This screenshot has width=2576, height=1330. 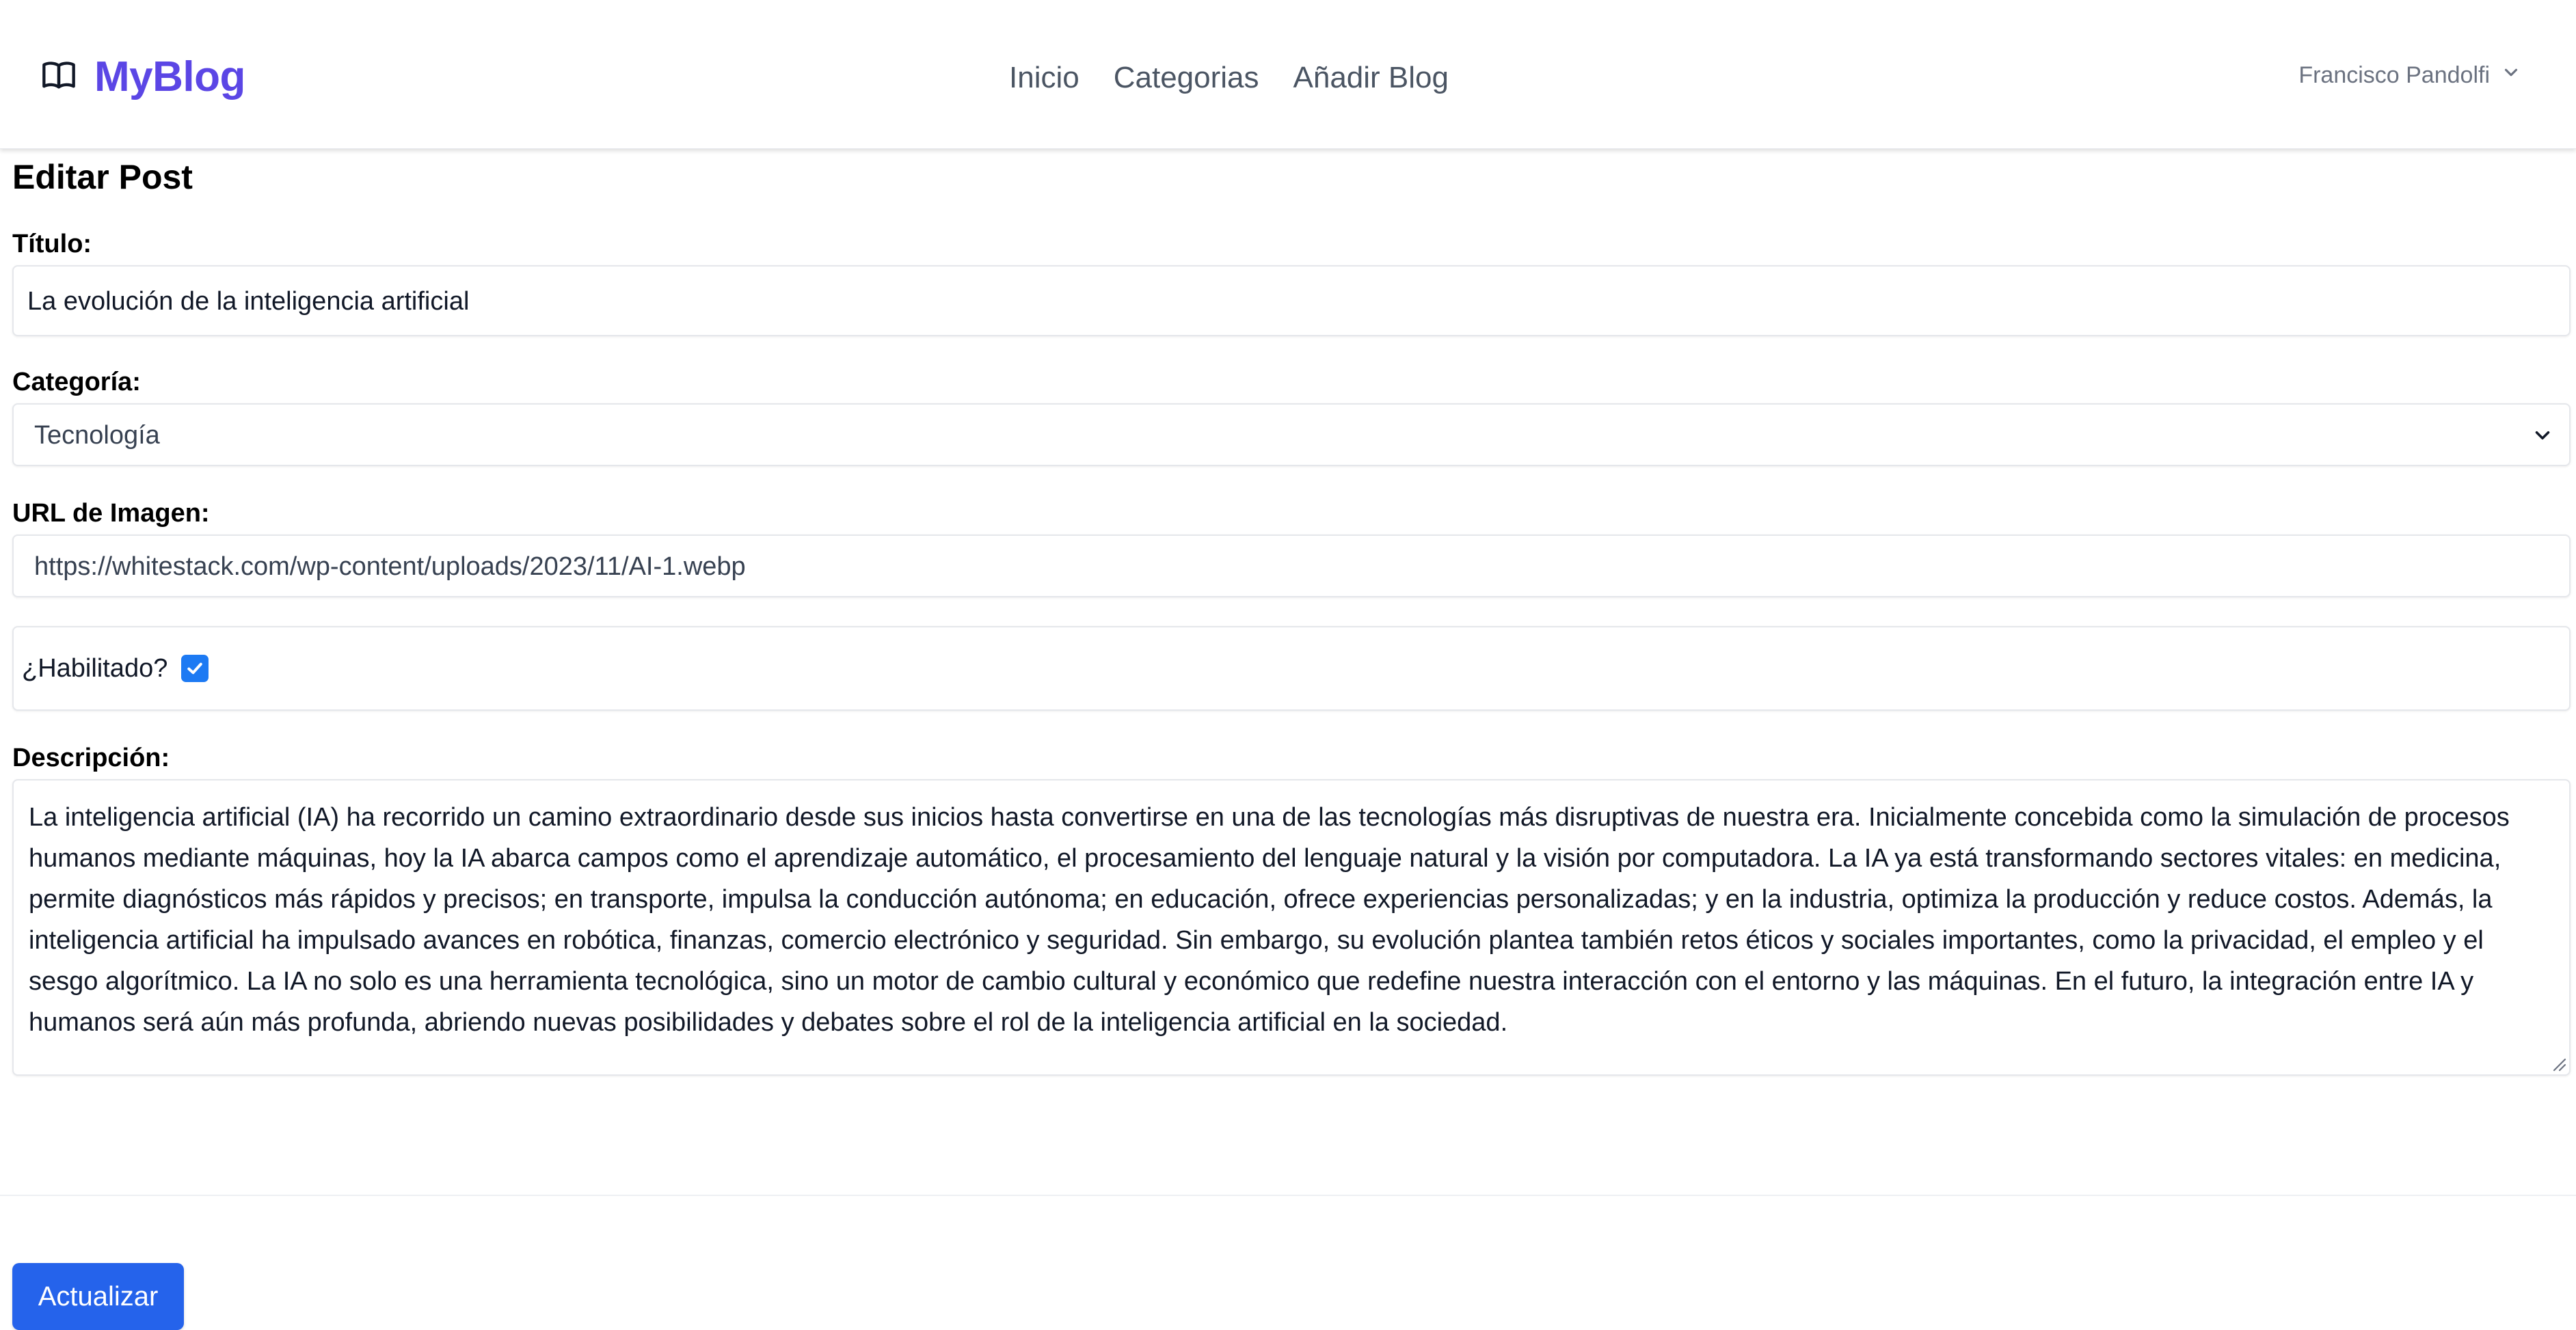 I want to click on nav-link-add-blog: Añadir Blog, so click(x=1371, y=78).